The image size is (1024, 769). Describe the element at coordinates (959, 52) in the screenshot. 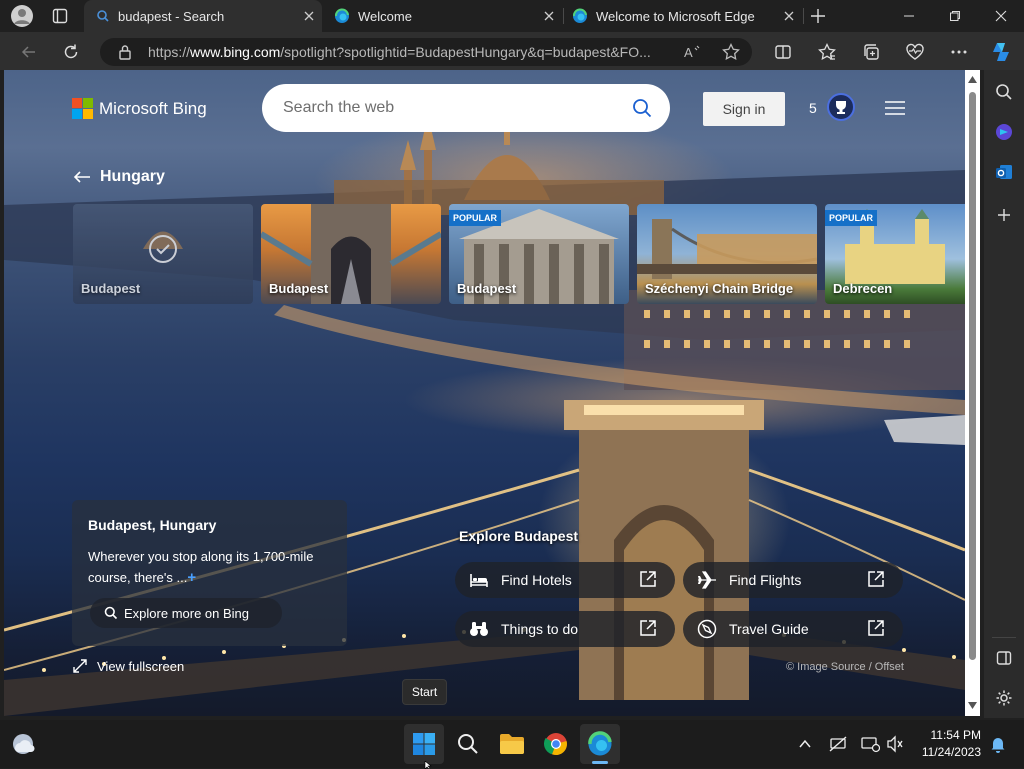

I see `more-options-icon` at that location.